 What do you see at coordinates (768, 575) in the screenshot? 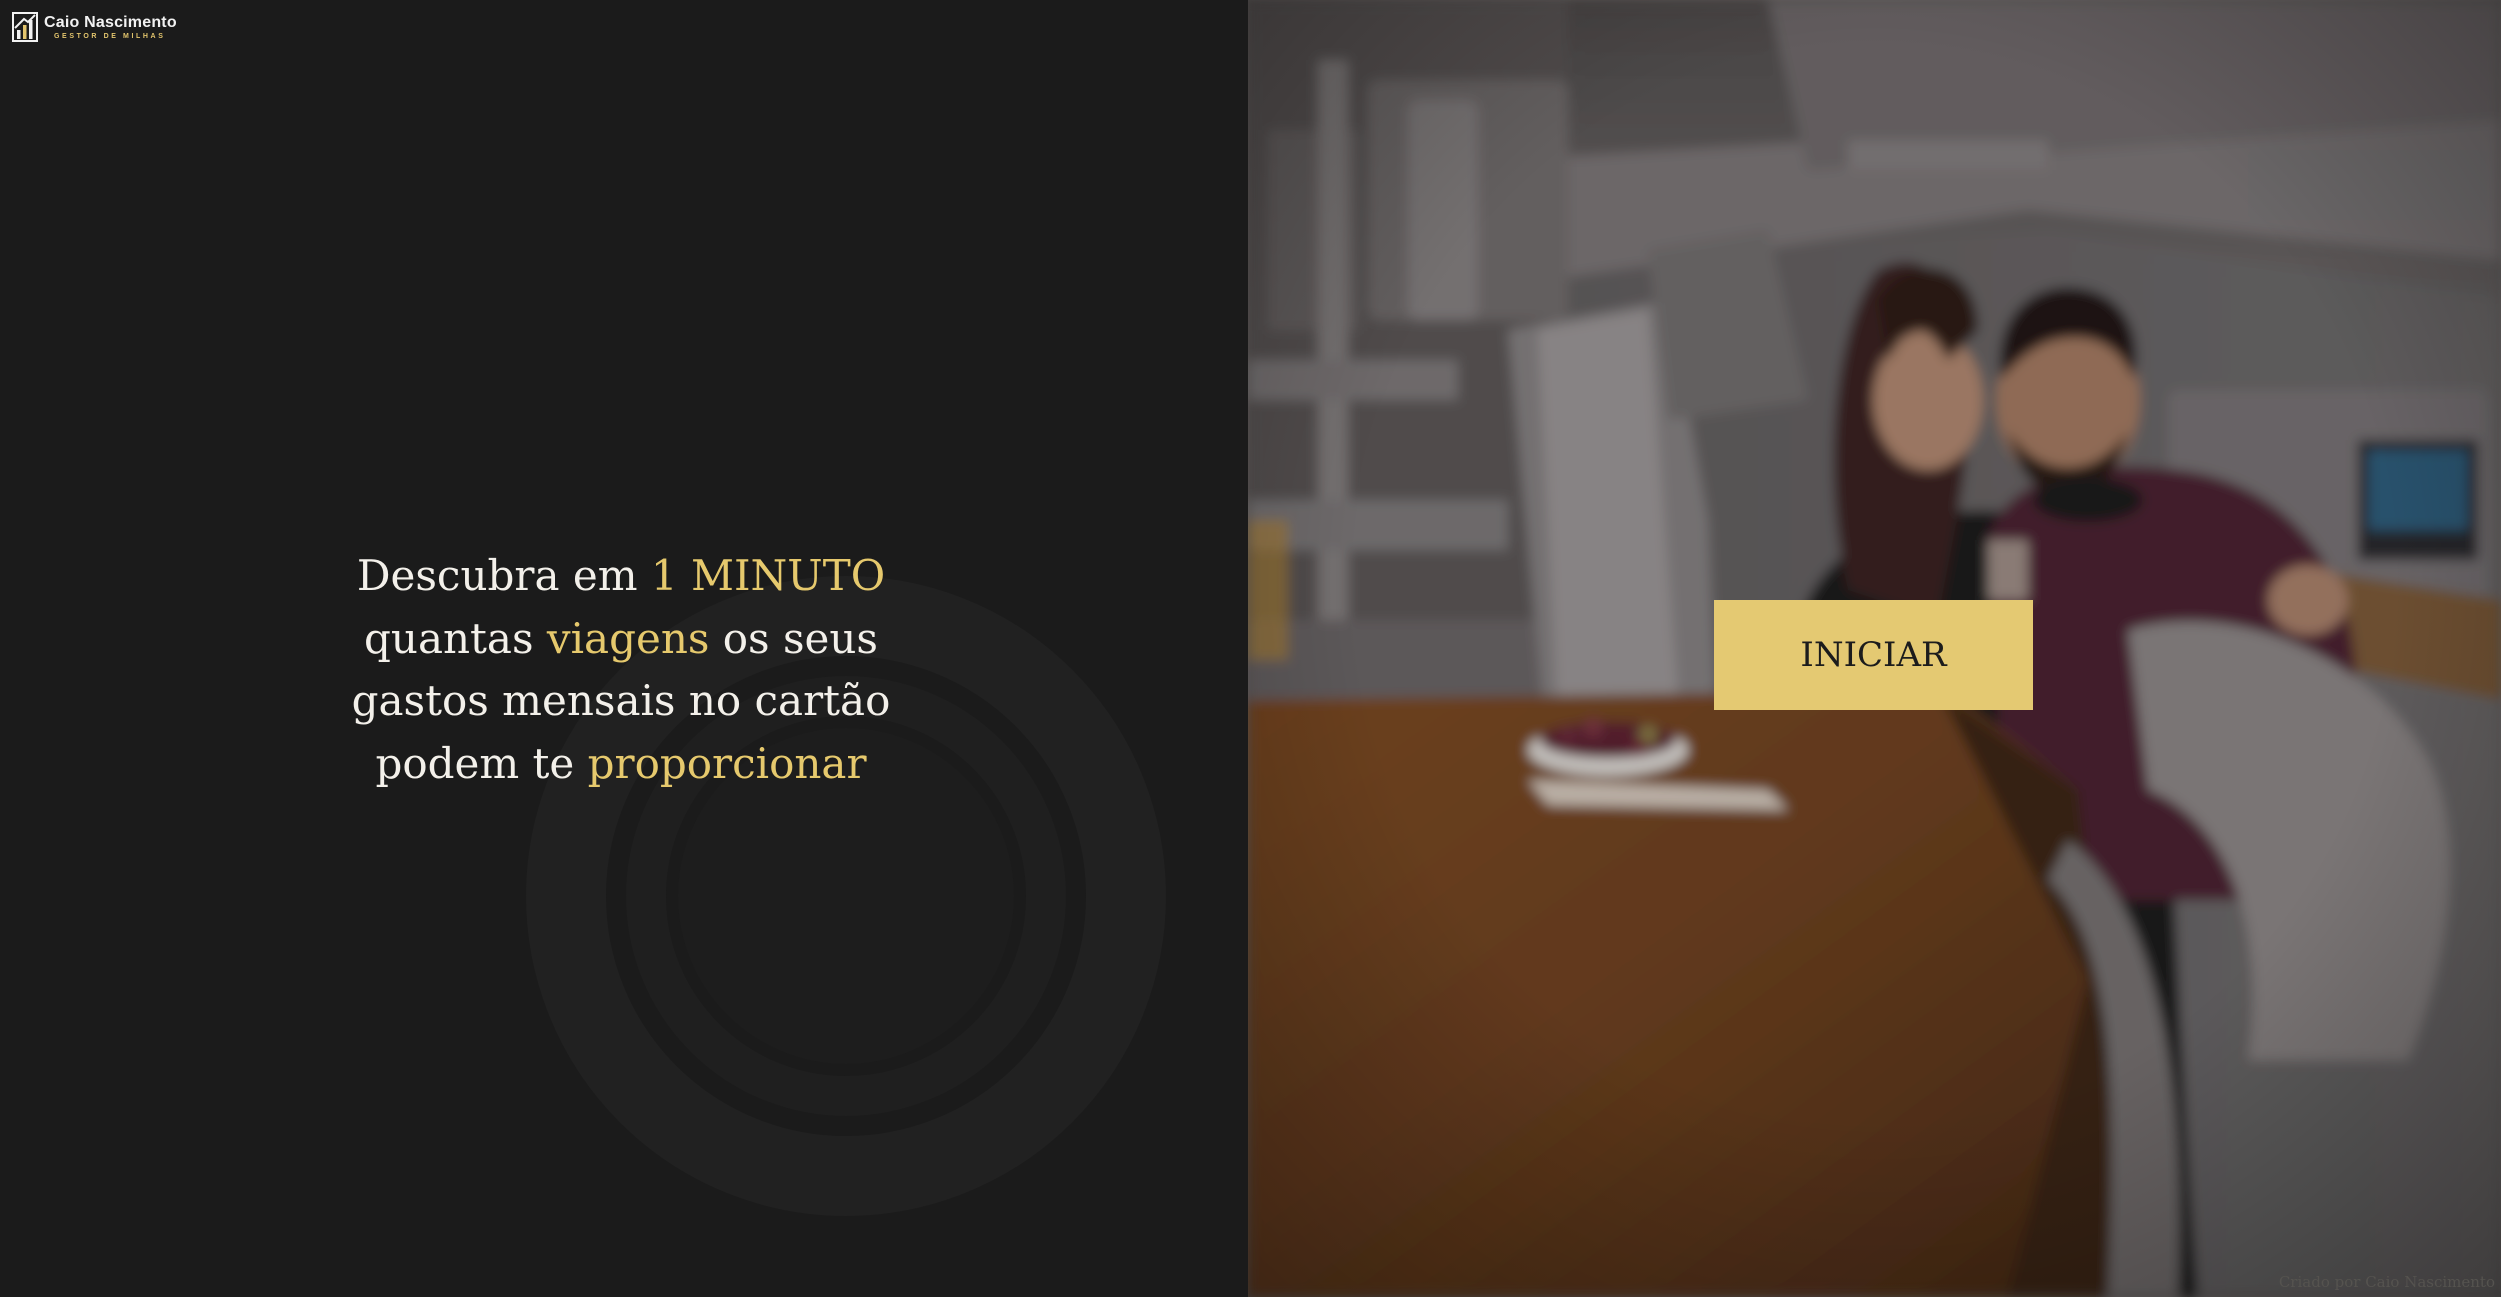
I see `headline-highlight-minute: 1 MINUTO` at bounding box center [768, 575].